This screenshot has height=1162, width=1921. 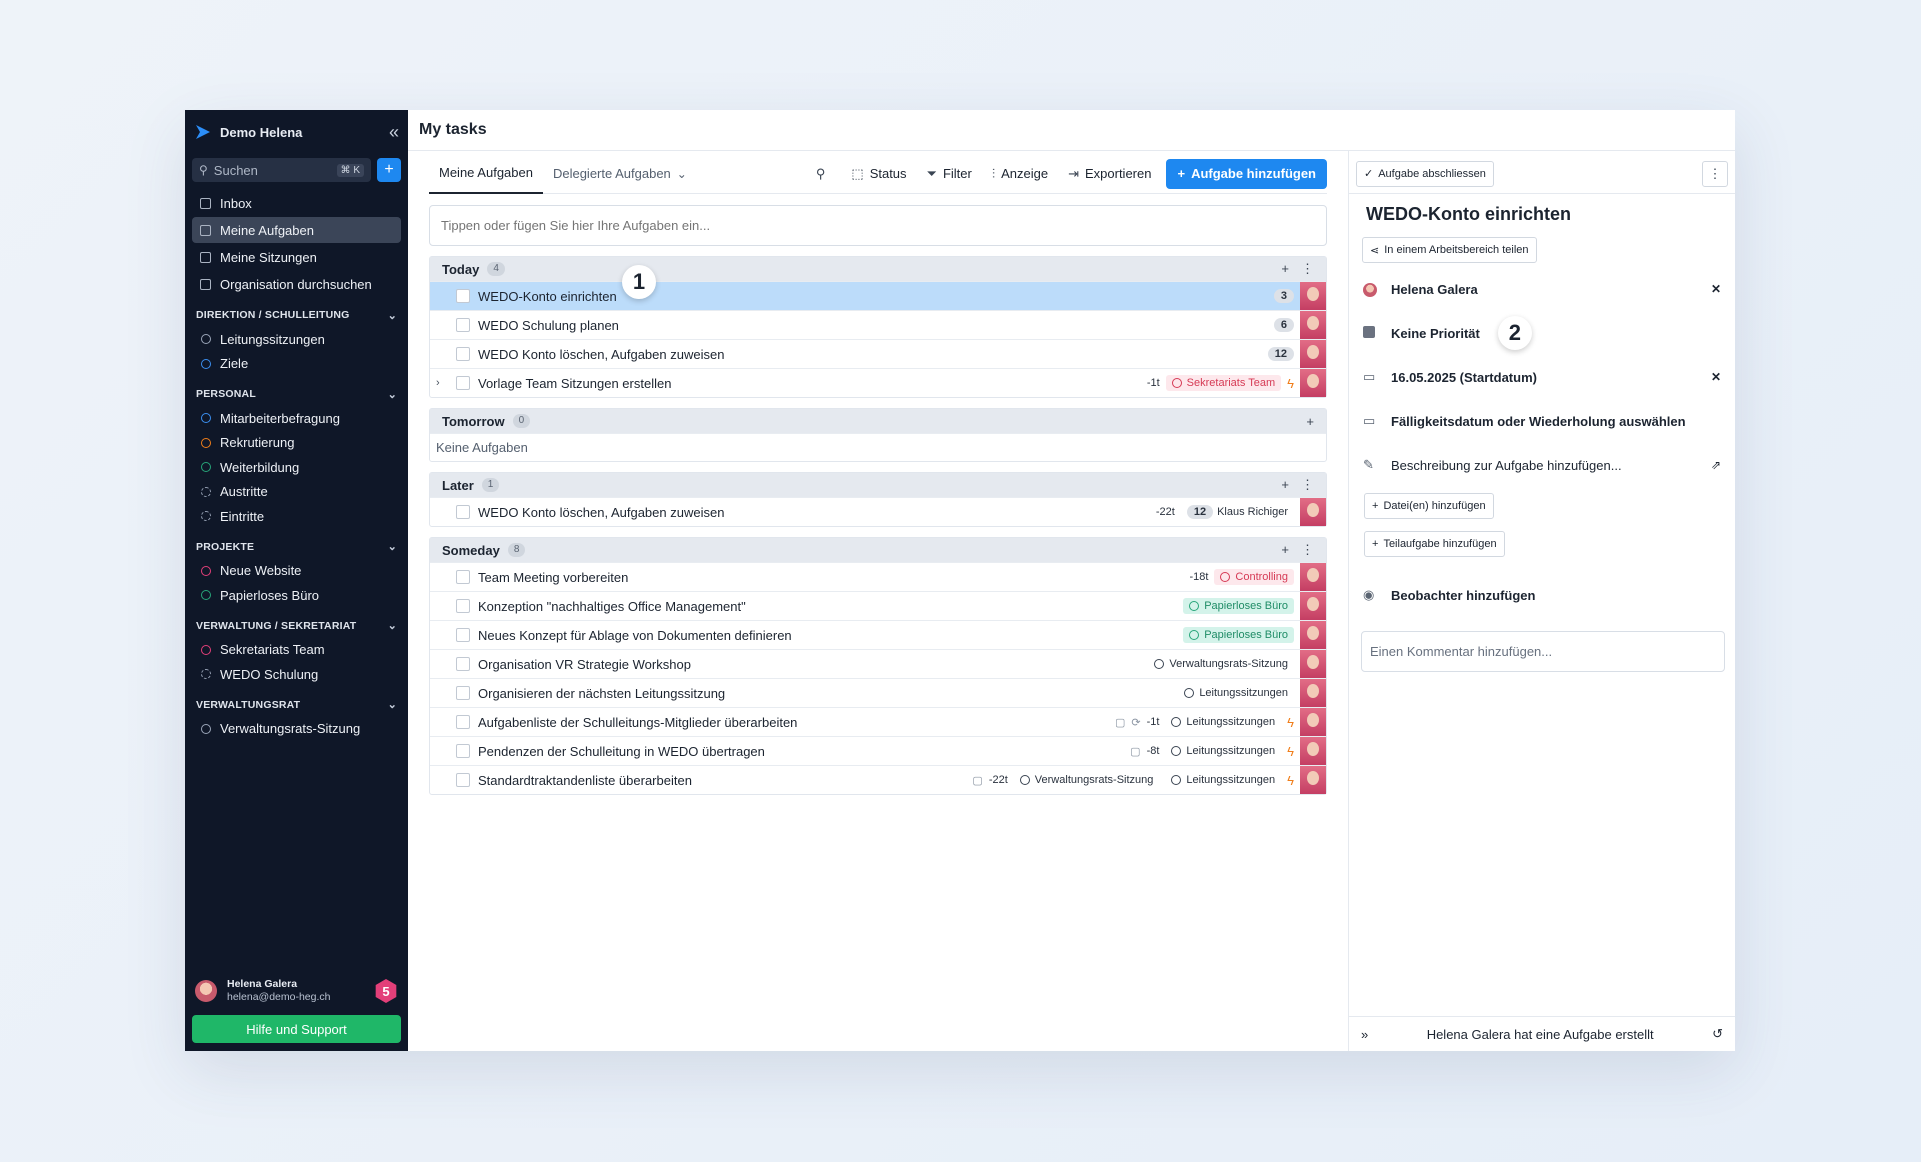 What do you see at coordinates (1717, 1034) in the screenshot?
I see `history-icon: ↺` at bounding box center [1717, 1034].